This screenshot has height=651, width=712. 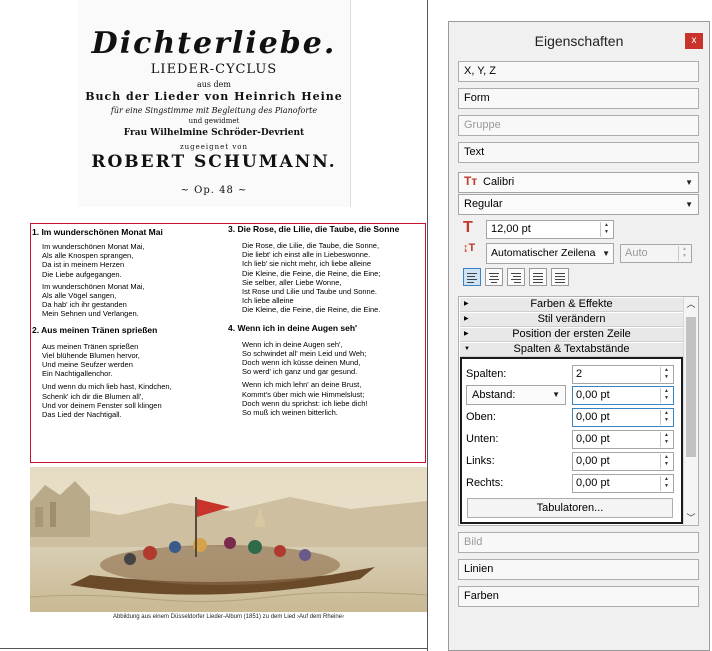 I want to click on scrollbar-thumb, so click(x=691, y=387).